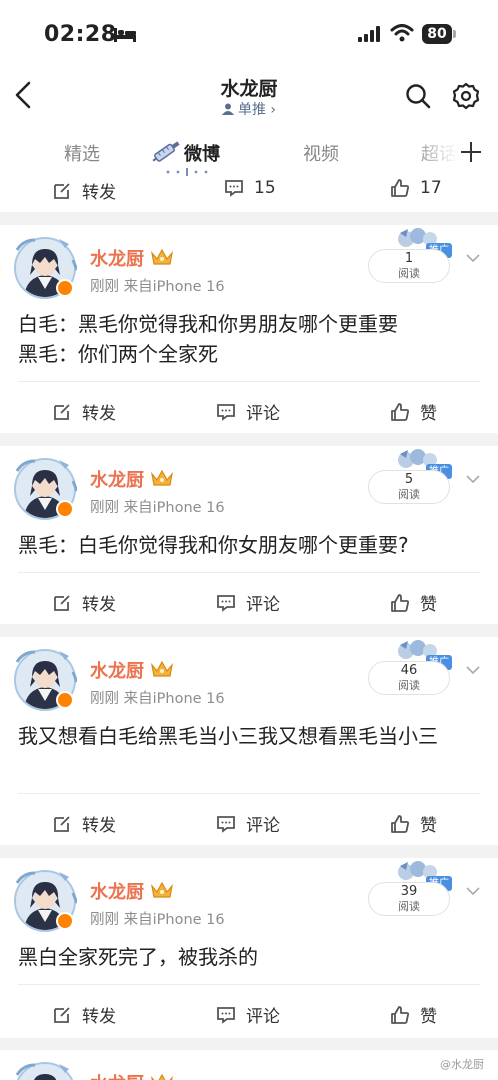  I want to click on tab-fade, so click(434, 152).